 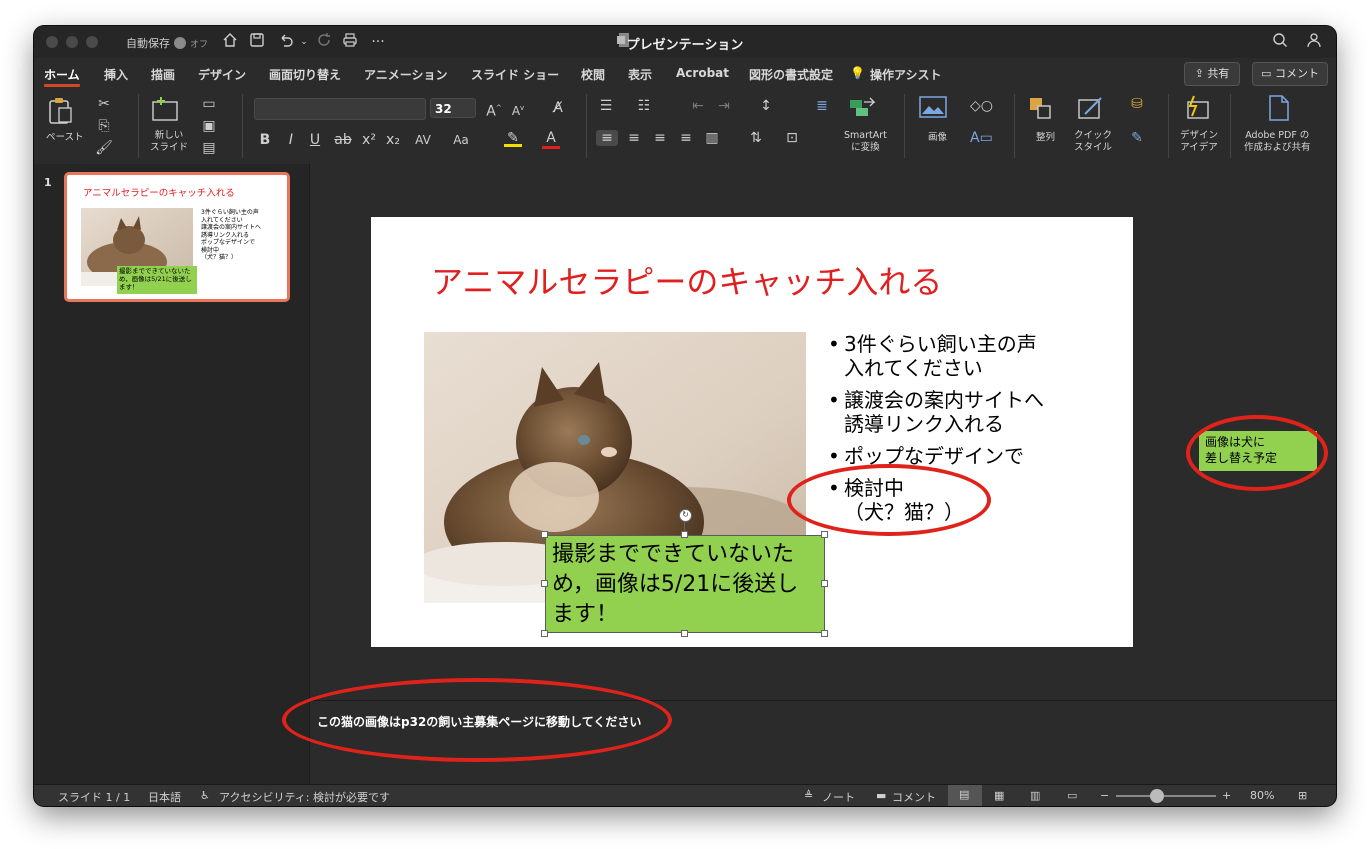 What do you see at coordinates (914, 797) in the screenshot?
I see `comments-toggle-button: コメント` at bounding box center [914, 797].